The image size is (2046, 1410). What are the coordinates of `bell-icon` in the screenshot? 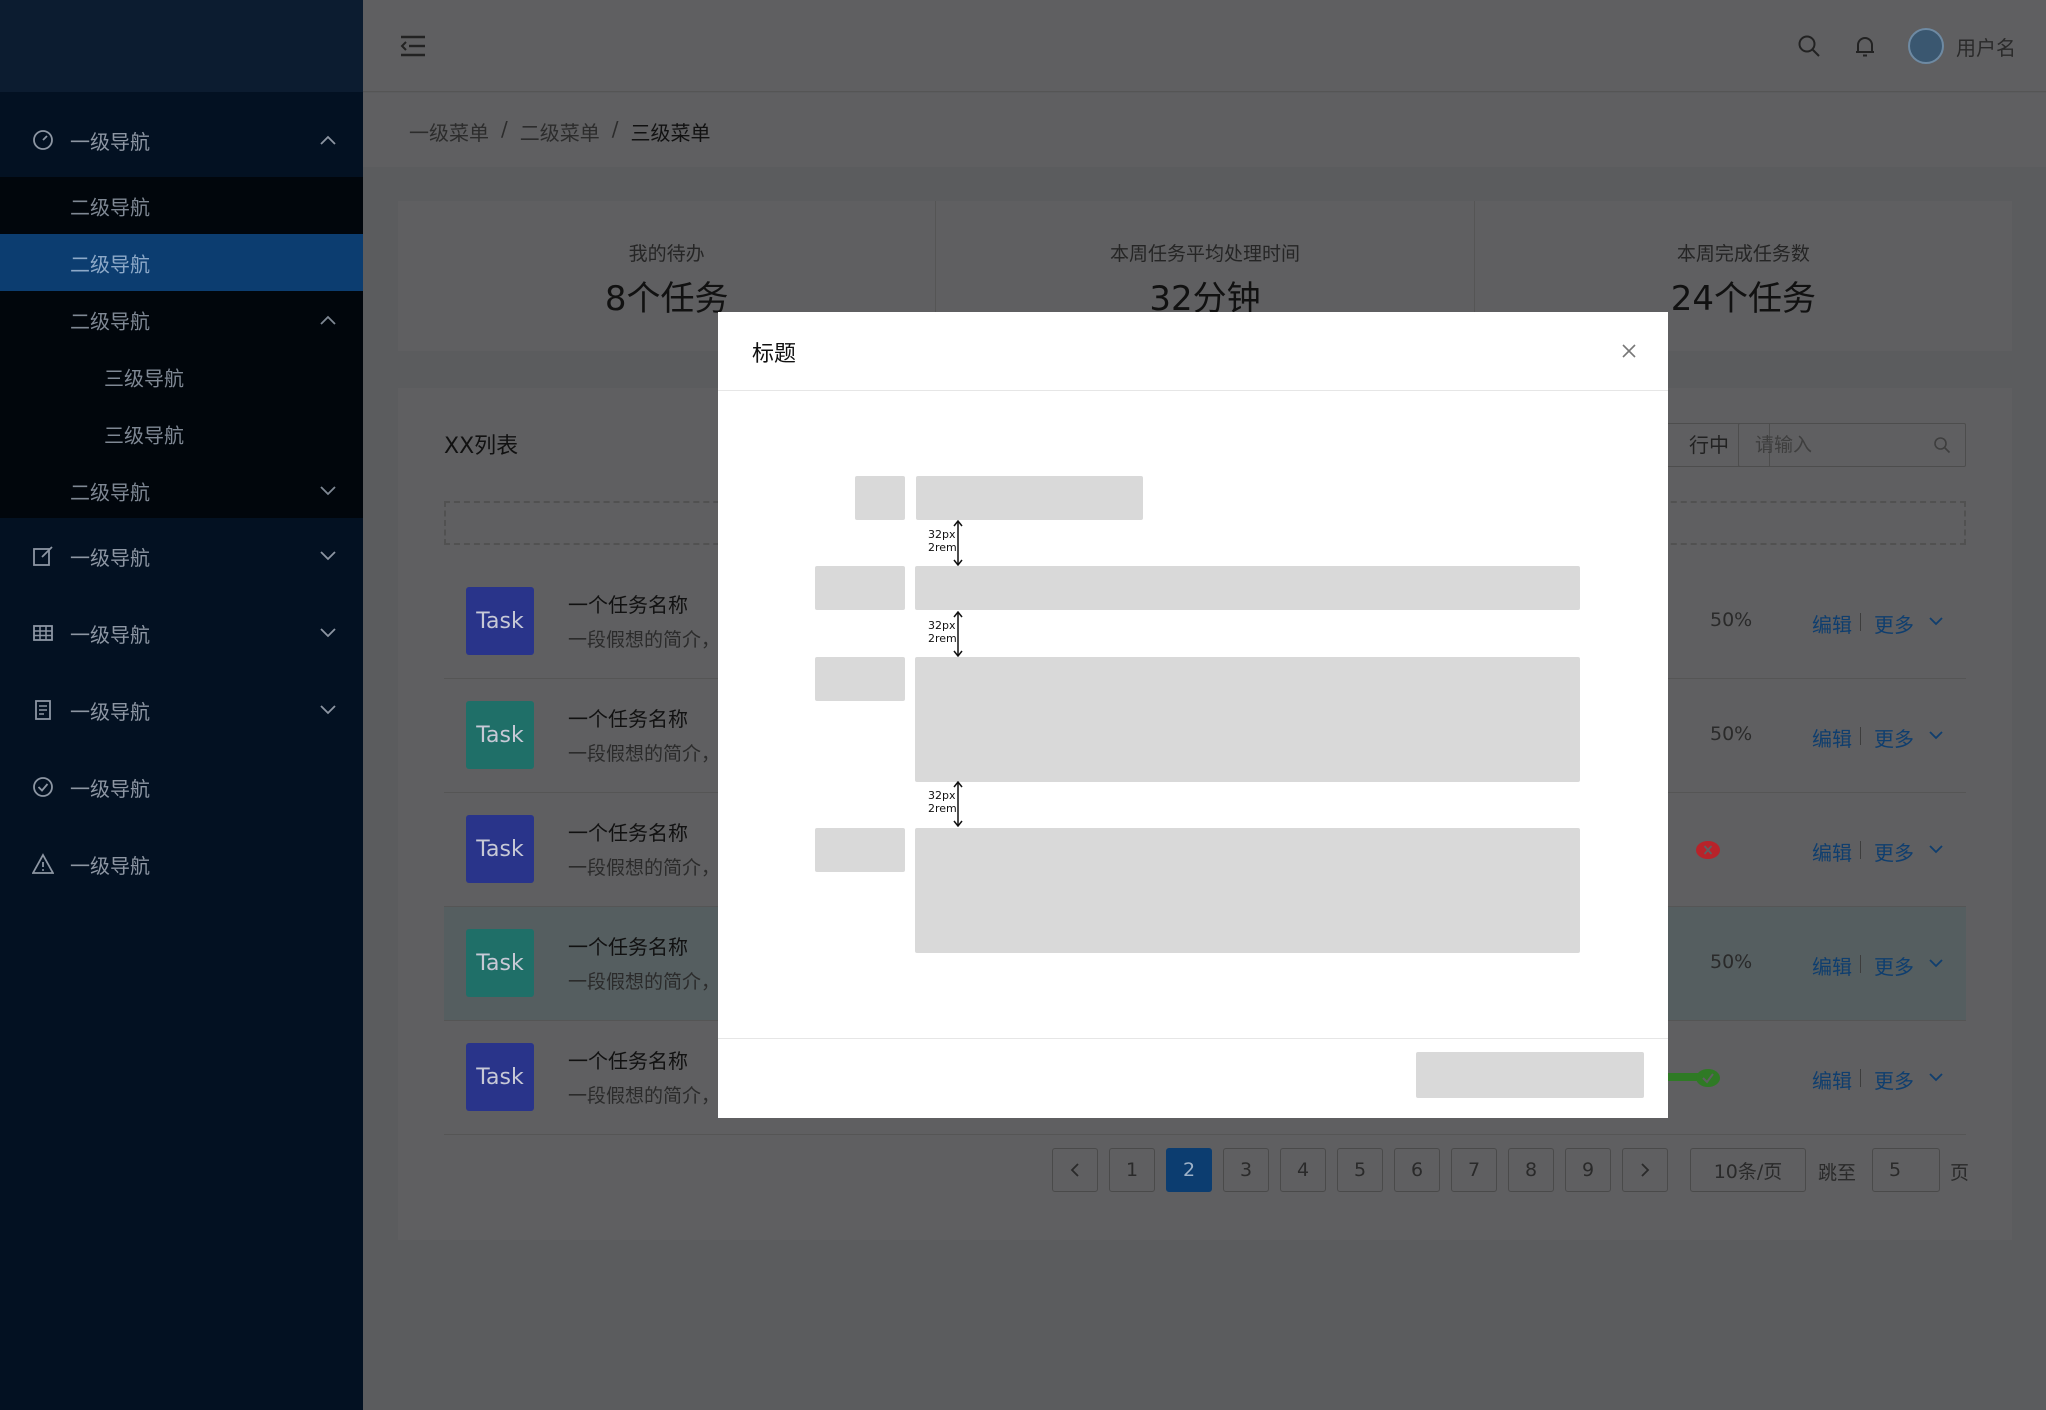 It's located at (1865, 46).